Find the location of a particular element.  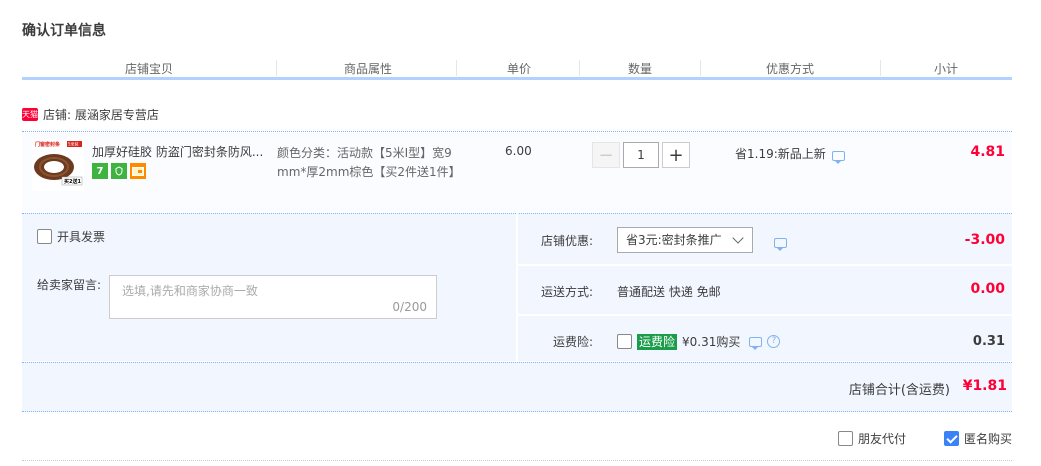

chevron-down-icon is located at coordinates (738, 238).